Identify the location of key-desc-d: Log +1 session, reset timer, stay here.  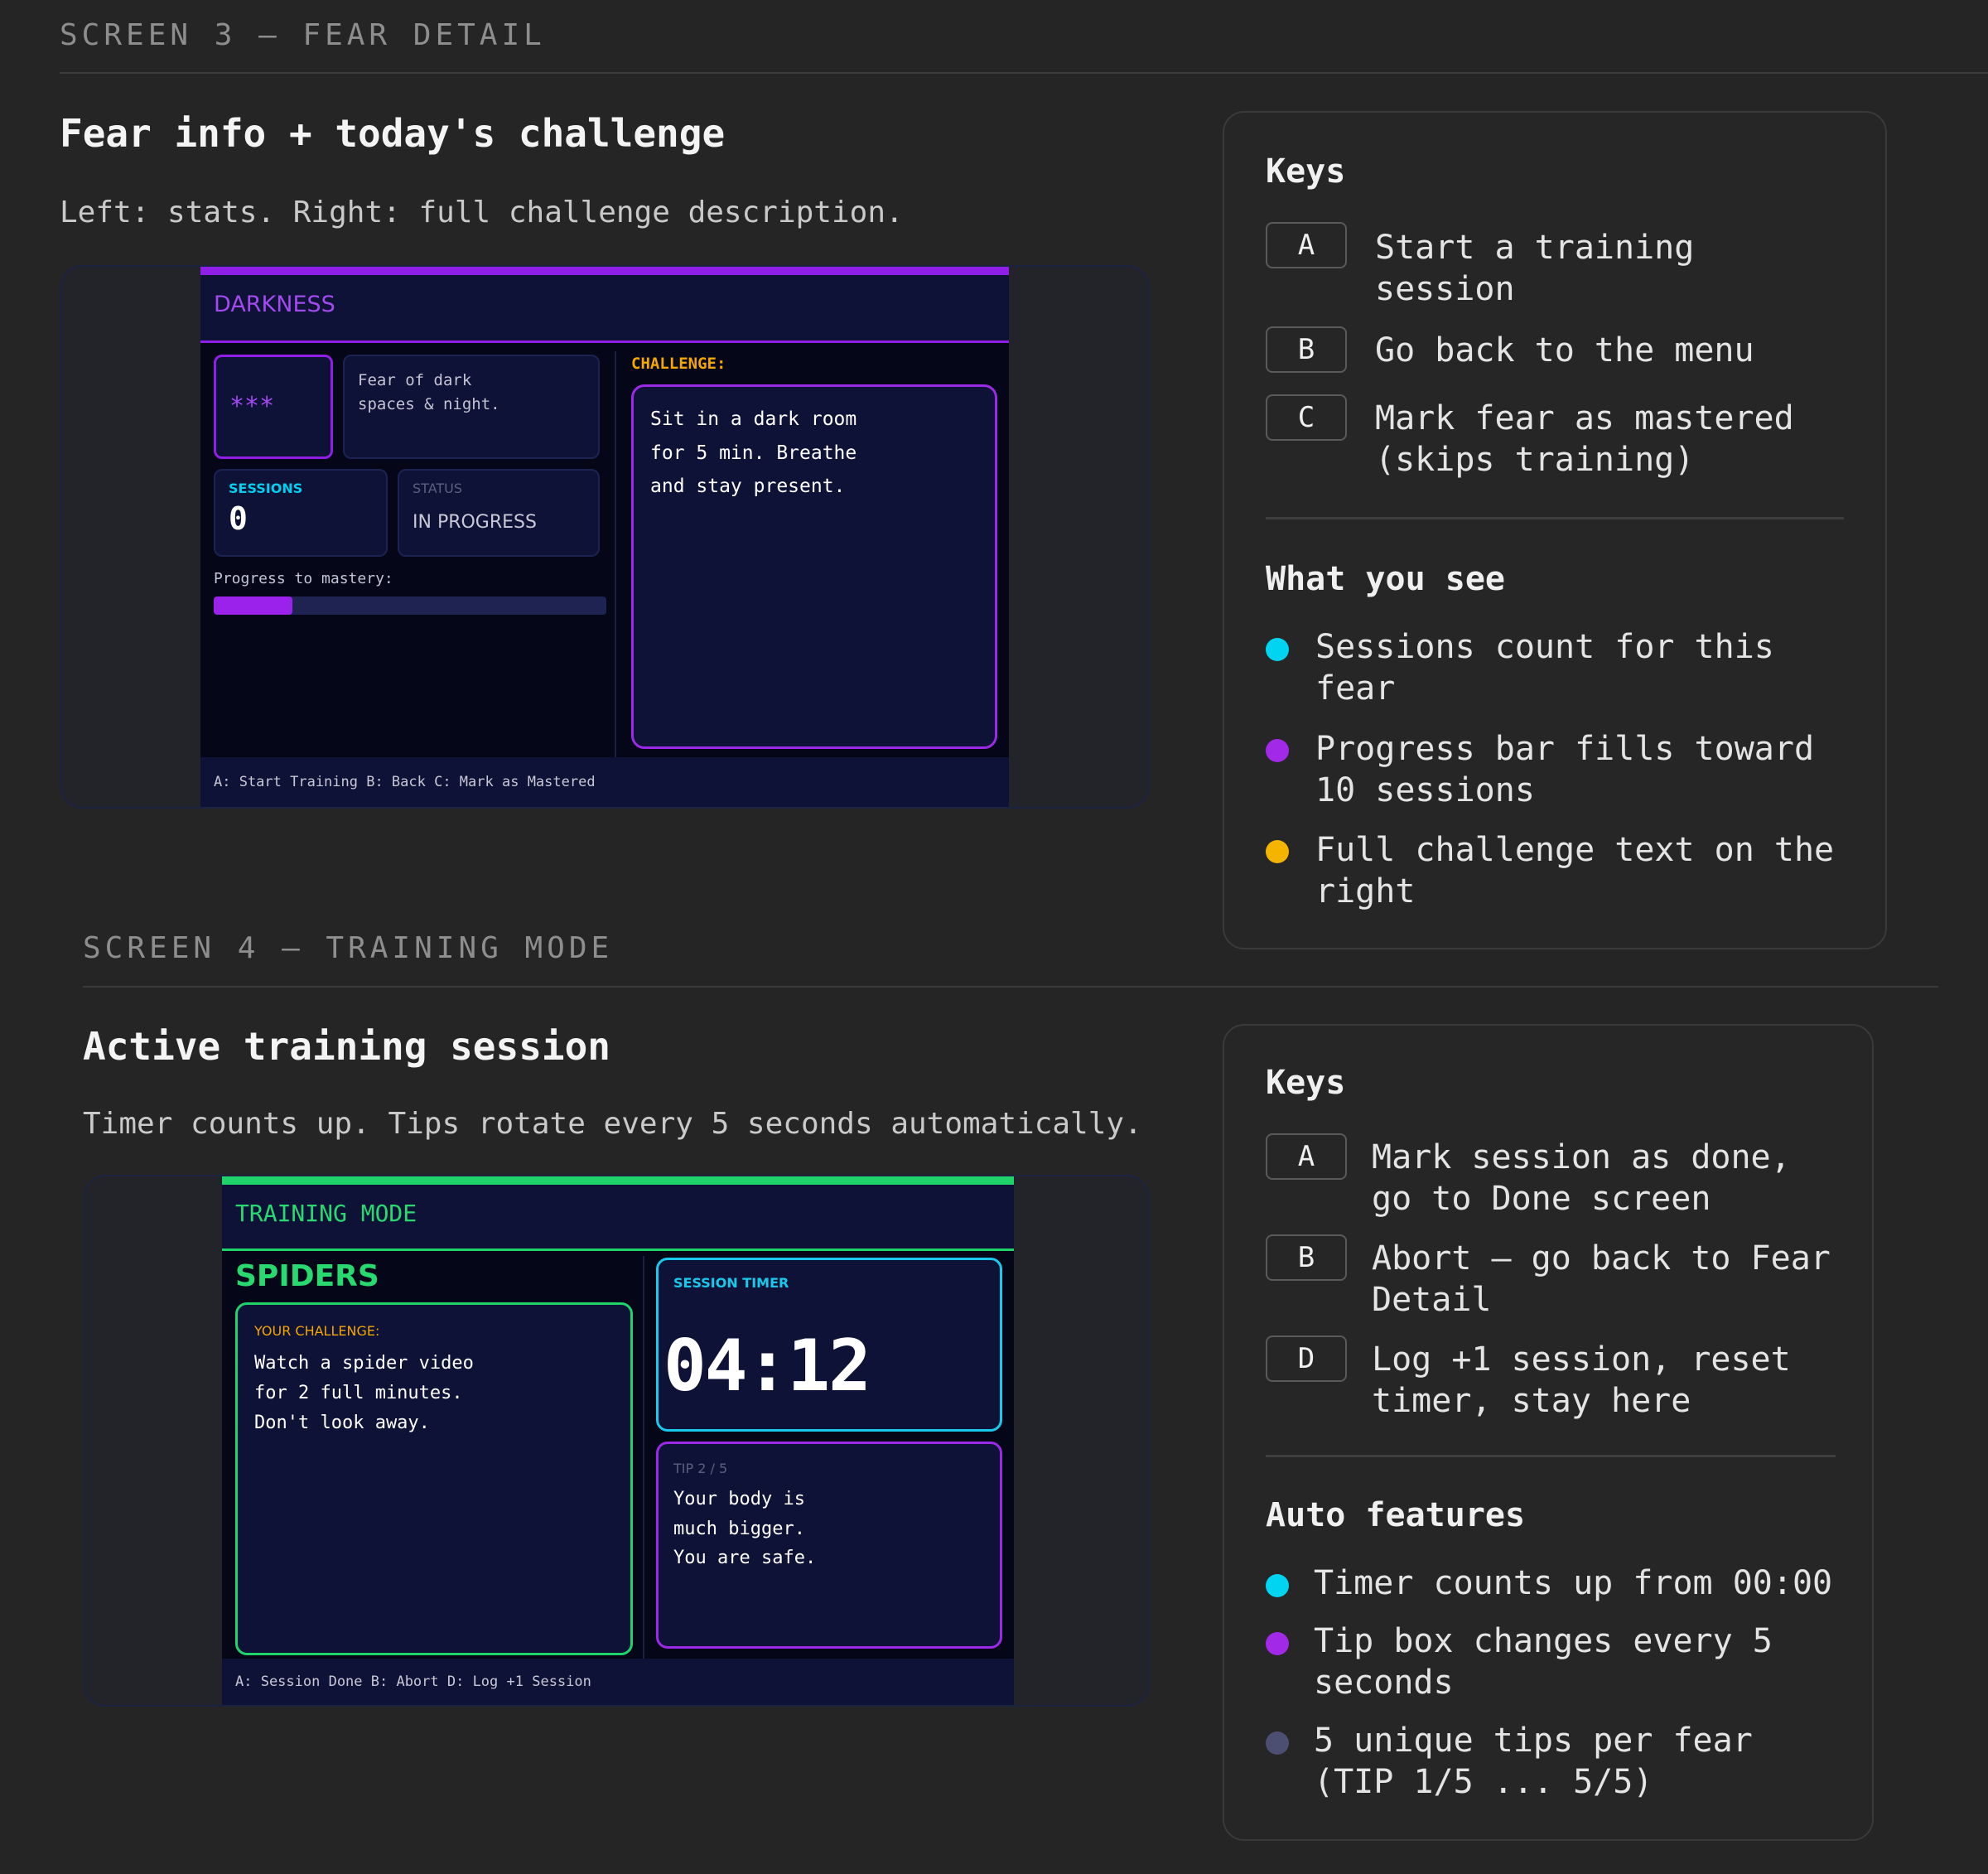
(1581, 1380).